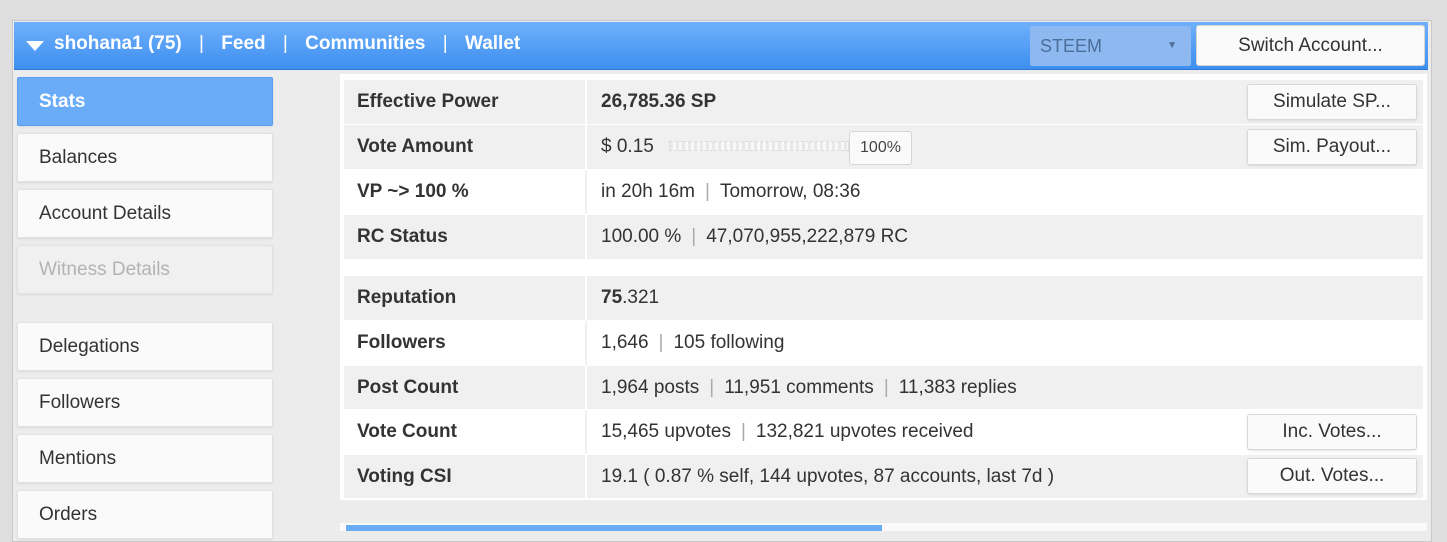 The width and height of the screenshot is (1447, 542). What do you see at coordinates (145, 458) in the screenshot?
I see `sidebar-item-mentions: Mentions` at bounding box center [145, 458].